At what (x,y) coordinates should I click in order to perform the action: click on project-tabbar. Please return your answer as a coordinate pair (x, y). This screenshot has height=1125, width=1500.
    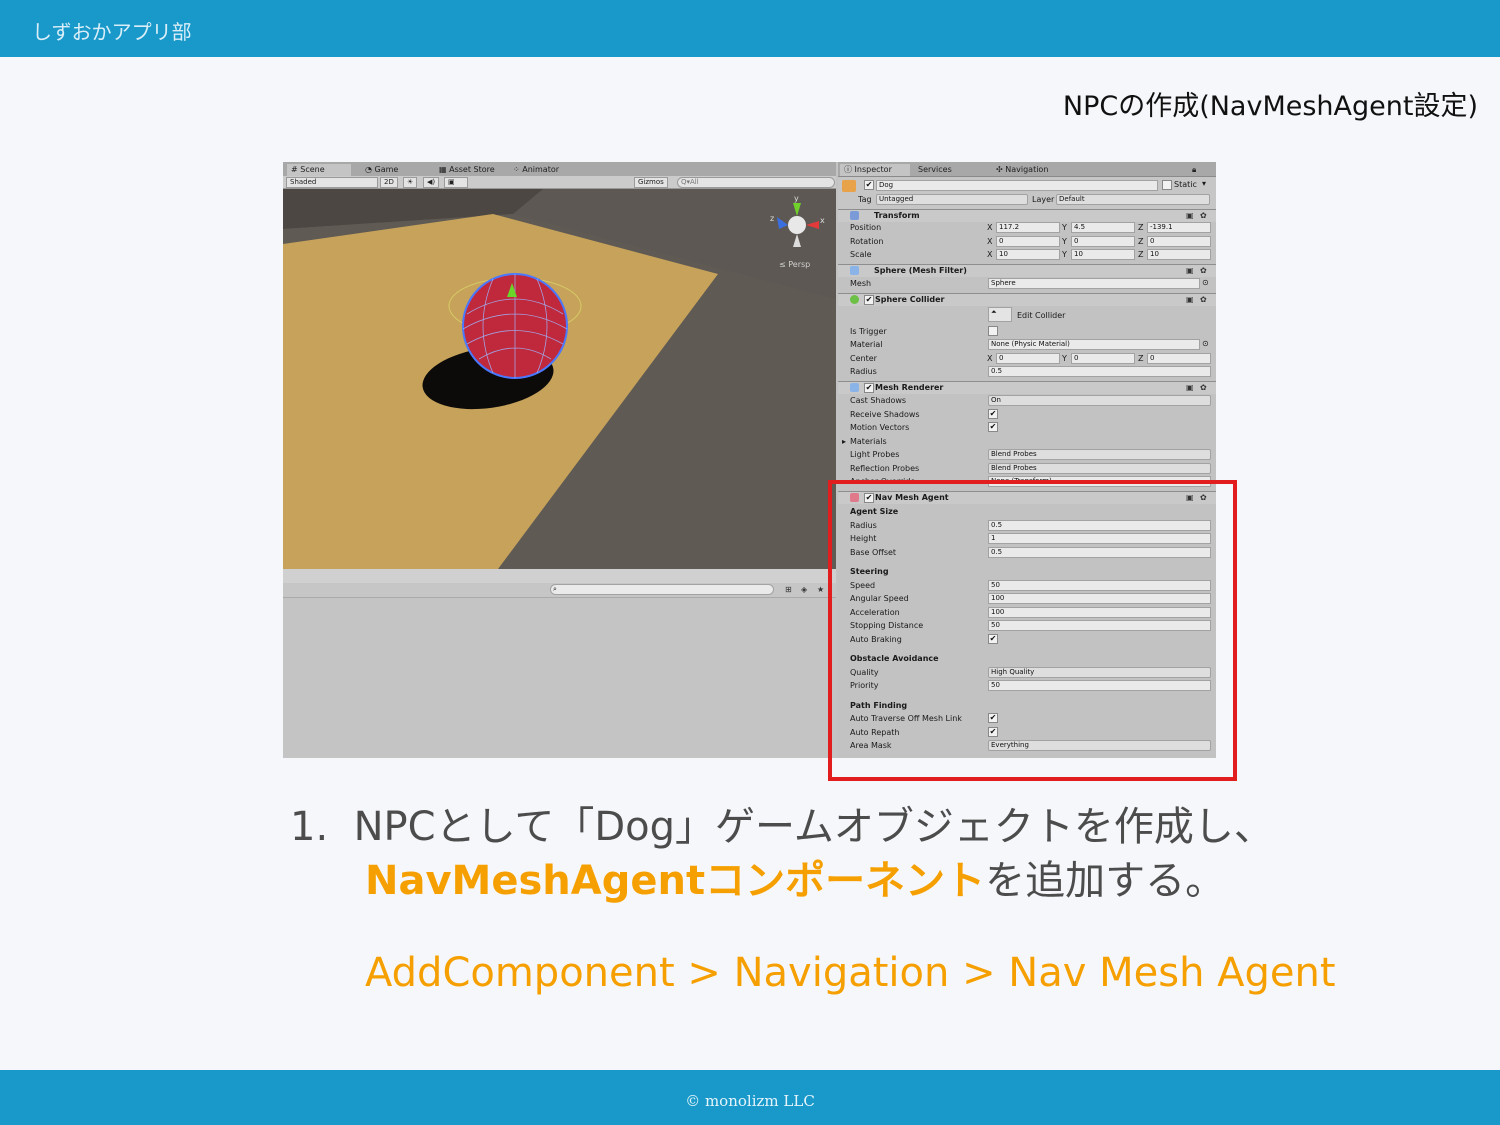
    Looking at the image, I should click on (559, 576).